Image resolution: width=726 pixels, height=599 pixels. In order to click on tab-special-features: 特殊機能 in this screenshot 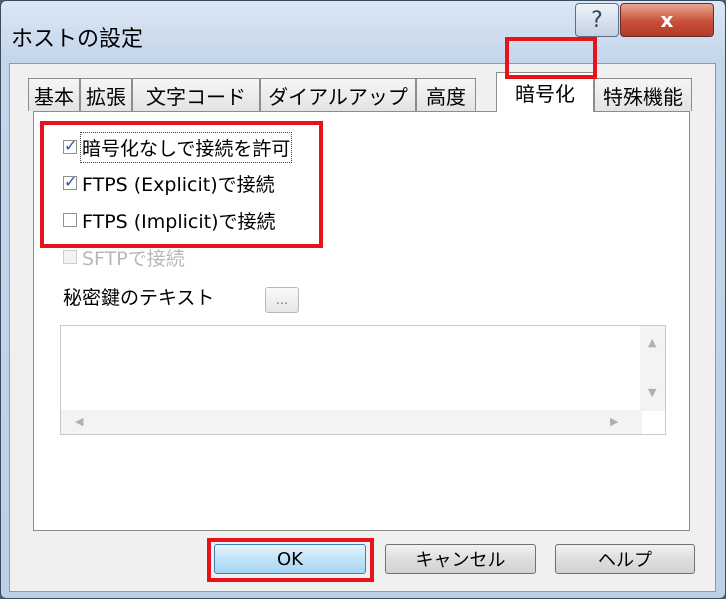, I will do `click(643, 94)`.